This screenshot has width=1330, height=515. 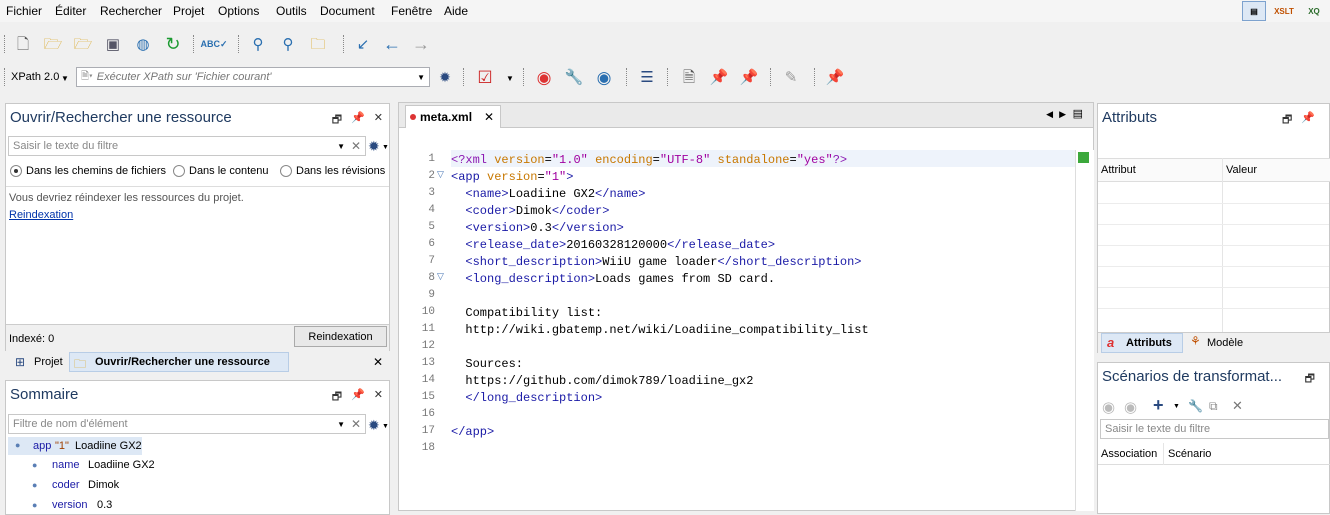 I want to click on reload-icon: ↻, so click(x=173, y=44).